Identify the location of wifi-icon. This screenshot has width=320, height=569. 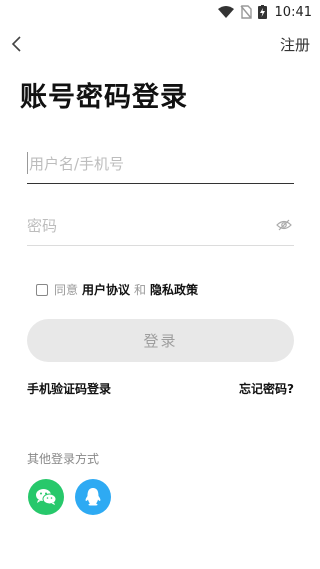
(225, 12).